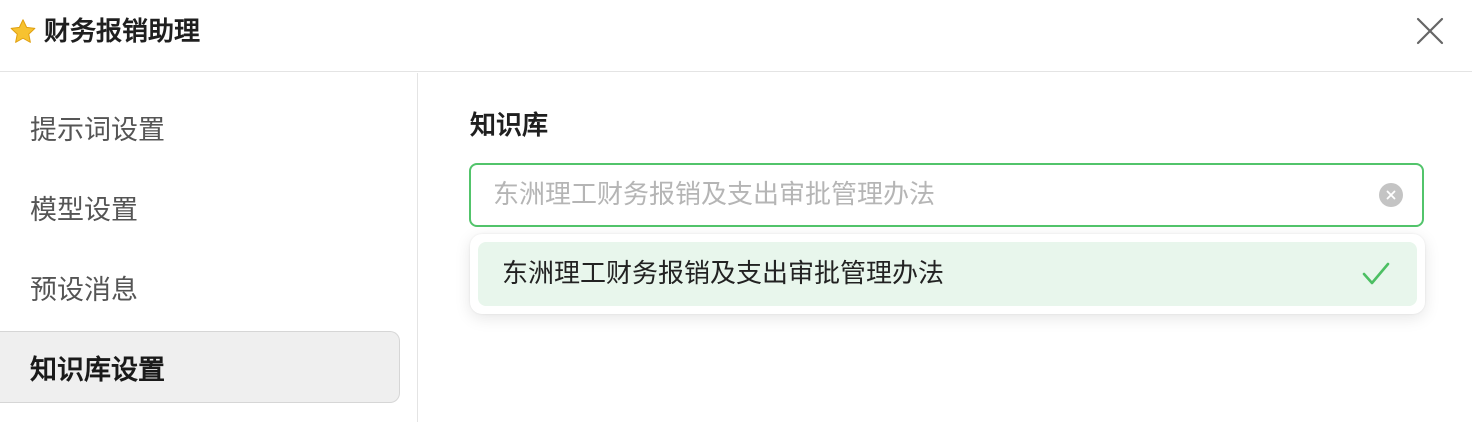 The width and height of the screenshot is (1472, 422). Describe the element at coordinates (97, 130) in the screenshot. I see `sidebar-item-label: 提示词设置` at that location.